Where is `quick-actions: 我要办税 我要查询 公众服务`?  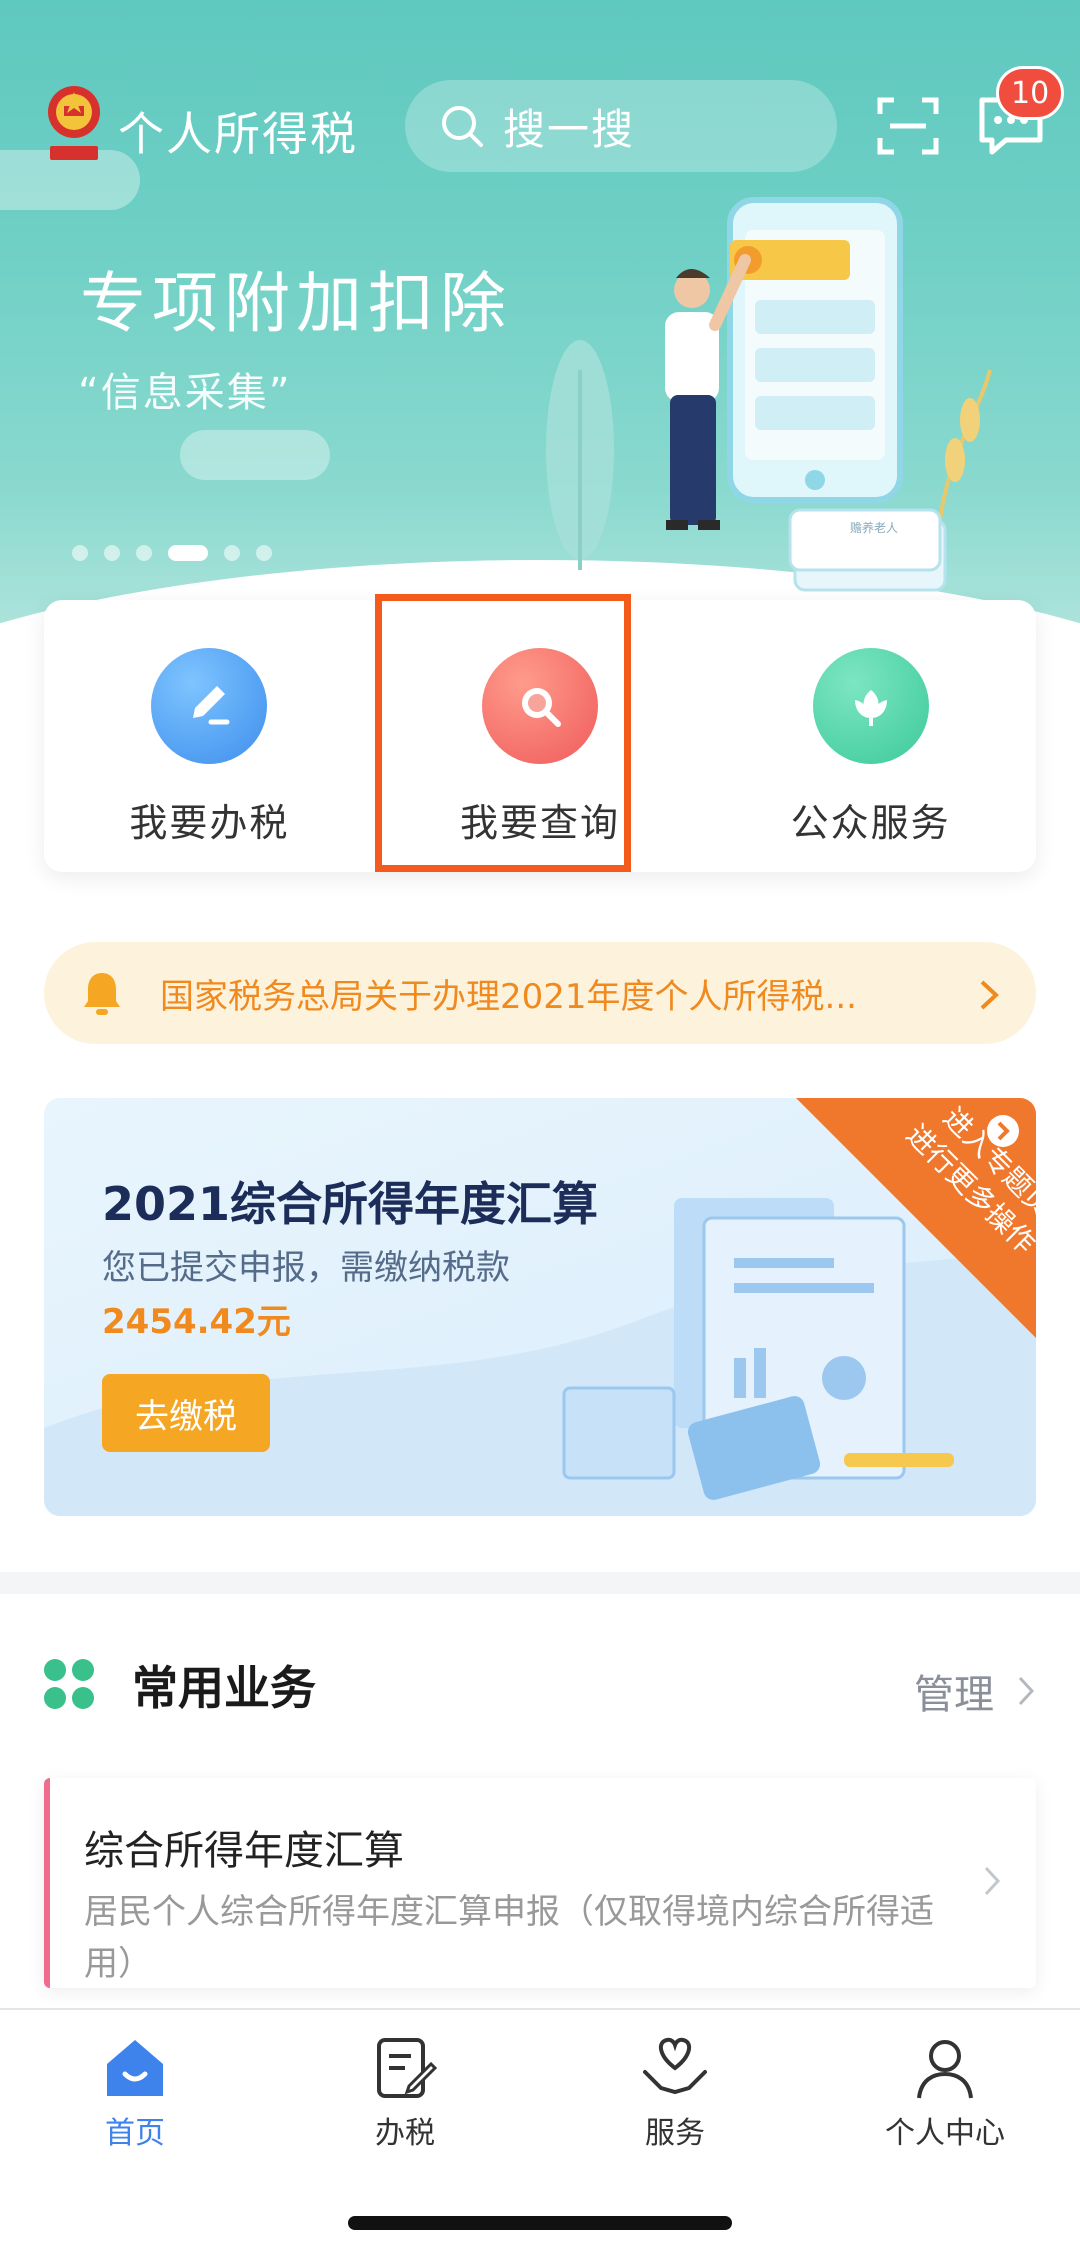 quick-actions: 我要办税 我要查询 公众服务 is located at coordinates (540, 733).